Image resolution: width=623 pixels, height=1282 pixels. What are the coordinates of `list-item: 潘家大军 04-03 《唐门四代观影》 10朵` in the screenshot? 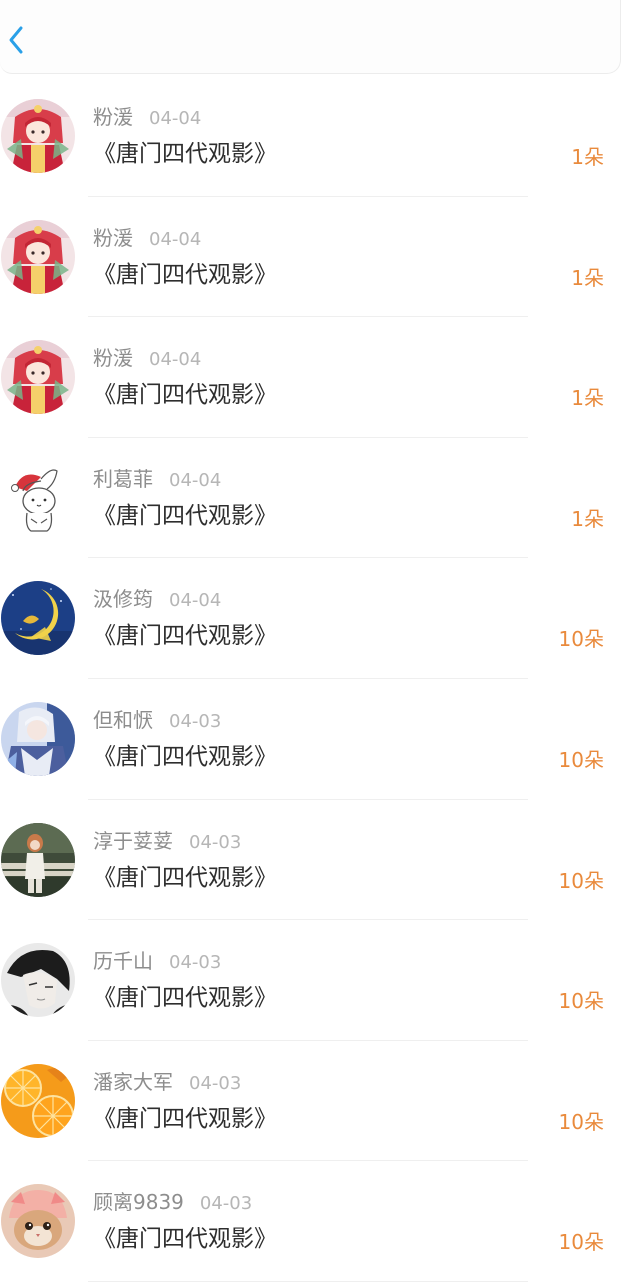 It's located at (311, 1101).